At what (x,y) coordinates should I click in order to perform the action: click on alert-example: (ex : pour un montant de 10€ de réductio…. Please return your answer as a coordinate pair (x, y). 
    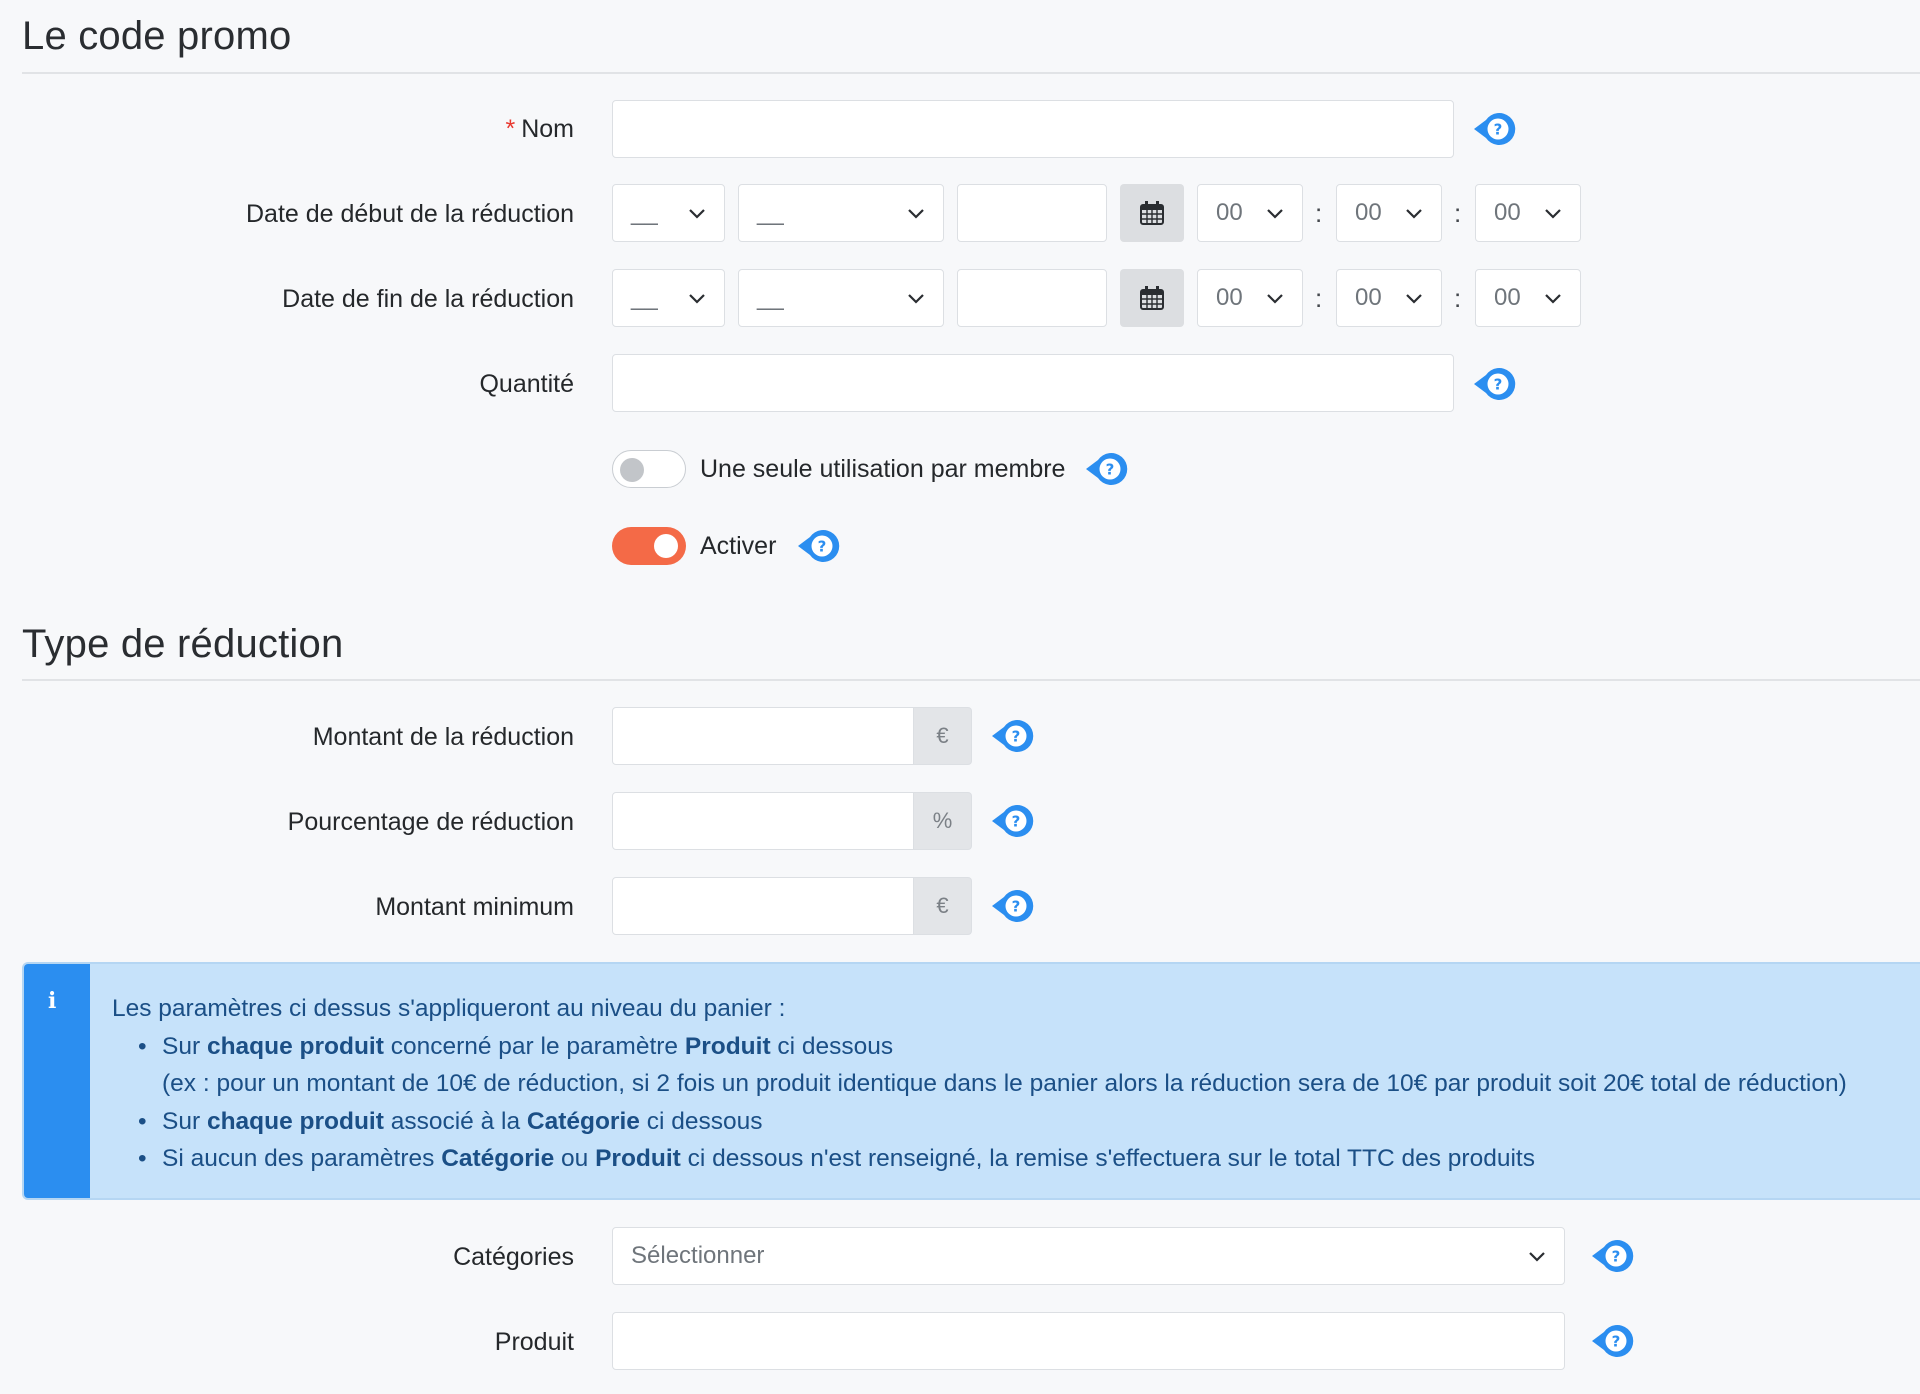
    Looking at the image, I should click on (1004, 1083).